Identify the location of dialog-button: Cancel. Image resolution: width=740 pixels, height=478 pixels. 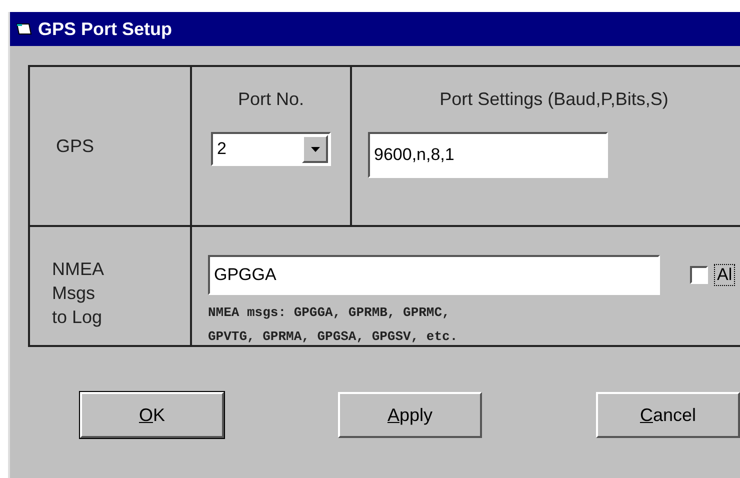
(668, 415).